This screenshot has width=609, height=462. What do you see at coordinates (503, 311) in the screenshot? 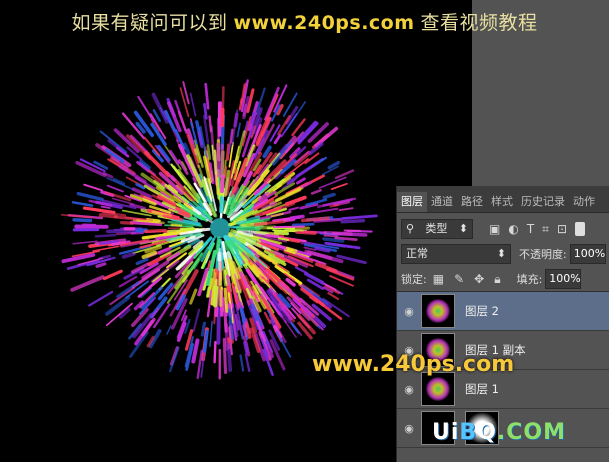
I see `layer-row-layer-2: ◉ 图层 2` at bounding box center [503, 311].